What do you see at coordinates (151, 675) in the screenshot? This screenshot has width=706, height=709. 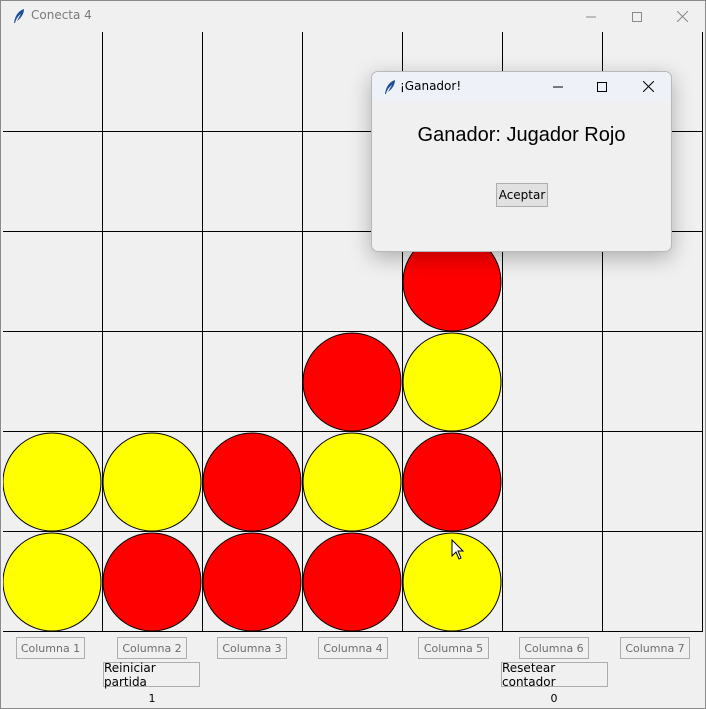 I see `restart-game-button: Reiniciar partida` at bounding box center [151, 675].